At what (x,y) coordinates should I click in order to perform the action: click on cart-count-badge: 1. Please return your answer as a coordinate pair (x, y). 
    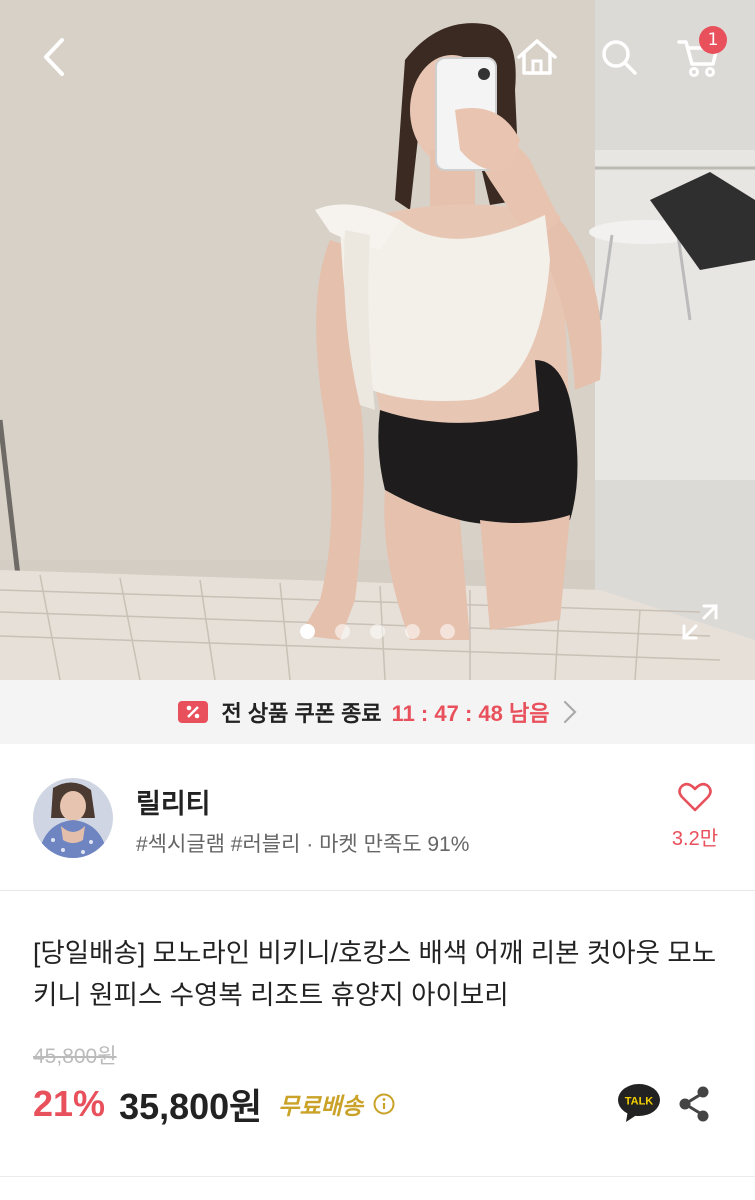
    Looking at the image, I should click on (713, 40).